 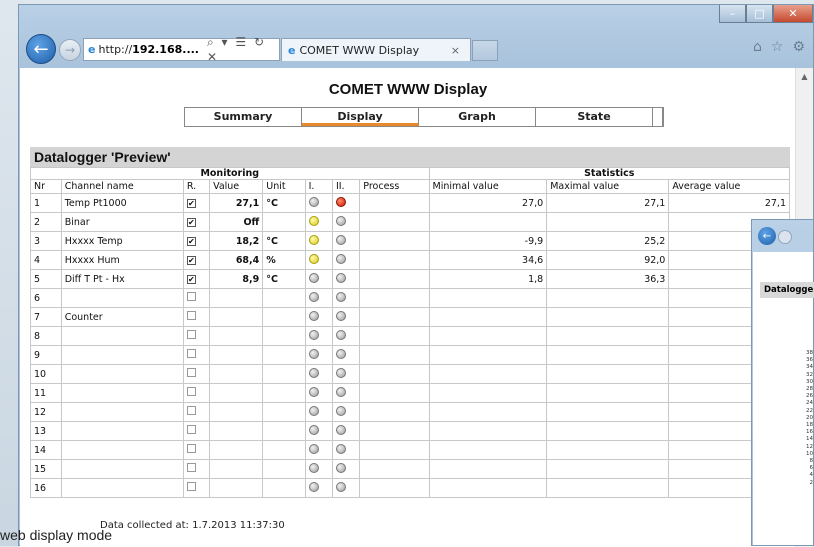 What do you see at coordinates (798, 47) in the screenshot?
I see `settings-gear-icon: ⚙` at bounding box center [798, 47].